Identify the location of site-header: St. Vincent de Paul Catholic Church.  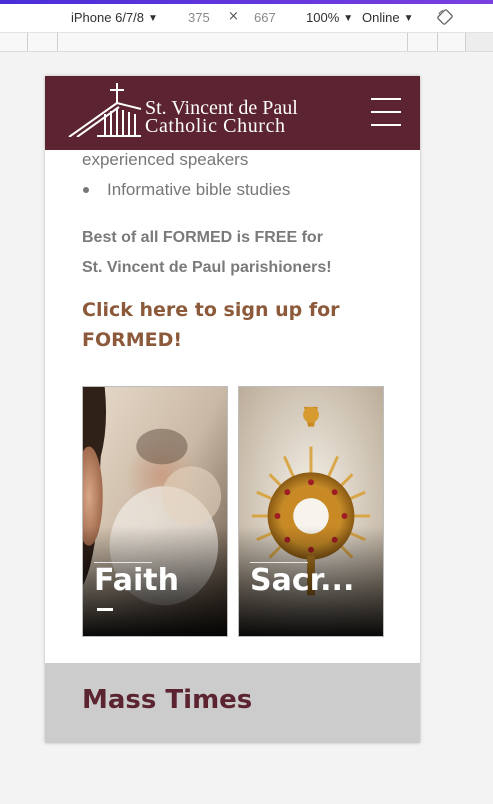
(232, 113).